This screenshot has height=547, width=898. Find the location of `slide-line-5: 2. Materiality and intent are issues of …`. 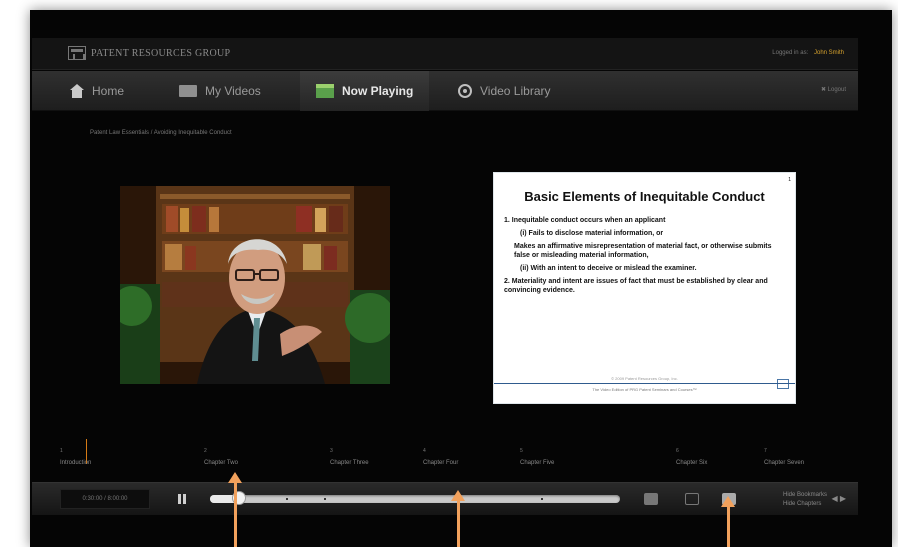

slide-line-5: 2. Materiality and intent are issues of … is located at coordinates (636, 286).